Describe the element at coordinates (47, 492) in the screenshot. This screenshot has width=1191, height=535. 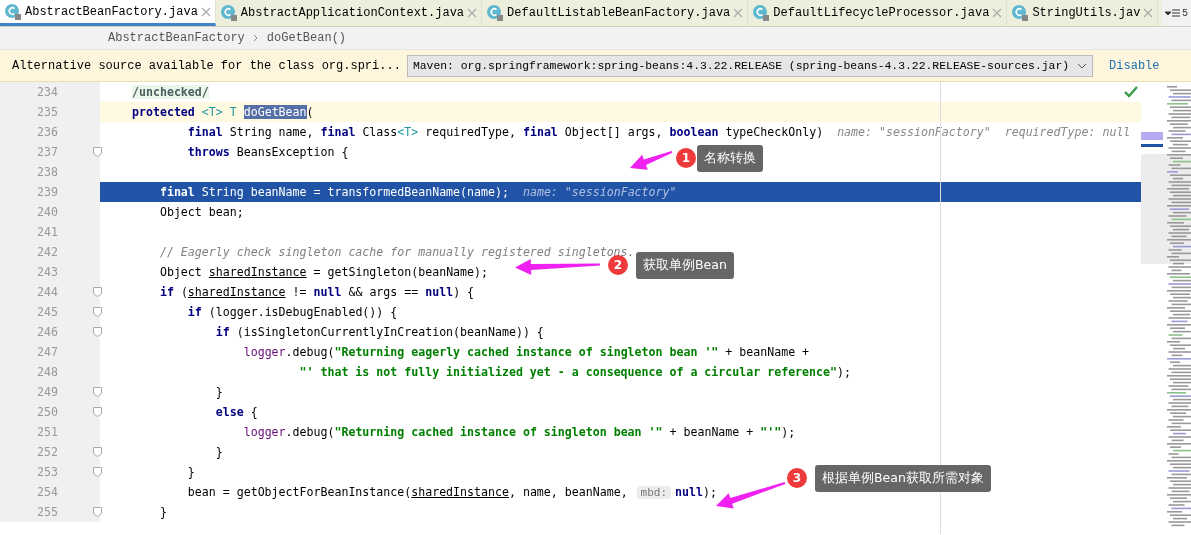
I see `line-number: 254` at that location.